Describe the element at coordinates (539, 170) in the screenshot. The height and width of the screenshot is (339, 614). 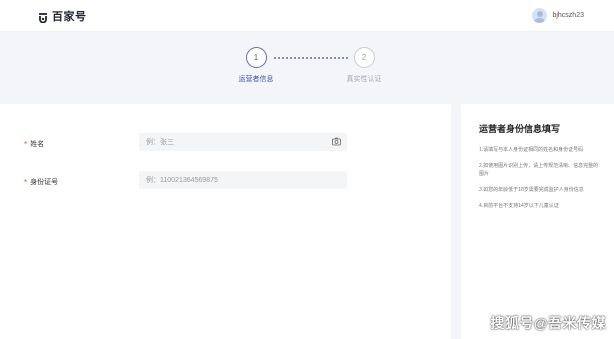
I see `guidance-item: 2.如使用图片识别上传，请上传规范清晰、信息完整的图片` at that location.